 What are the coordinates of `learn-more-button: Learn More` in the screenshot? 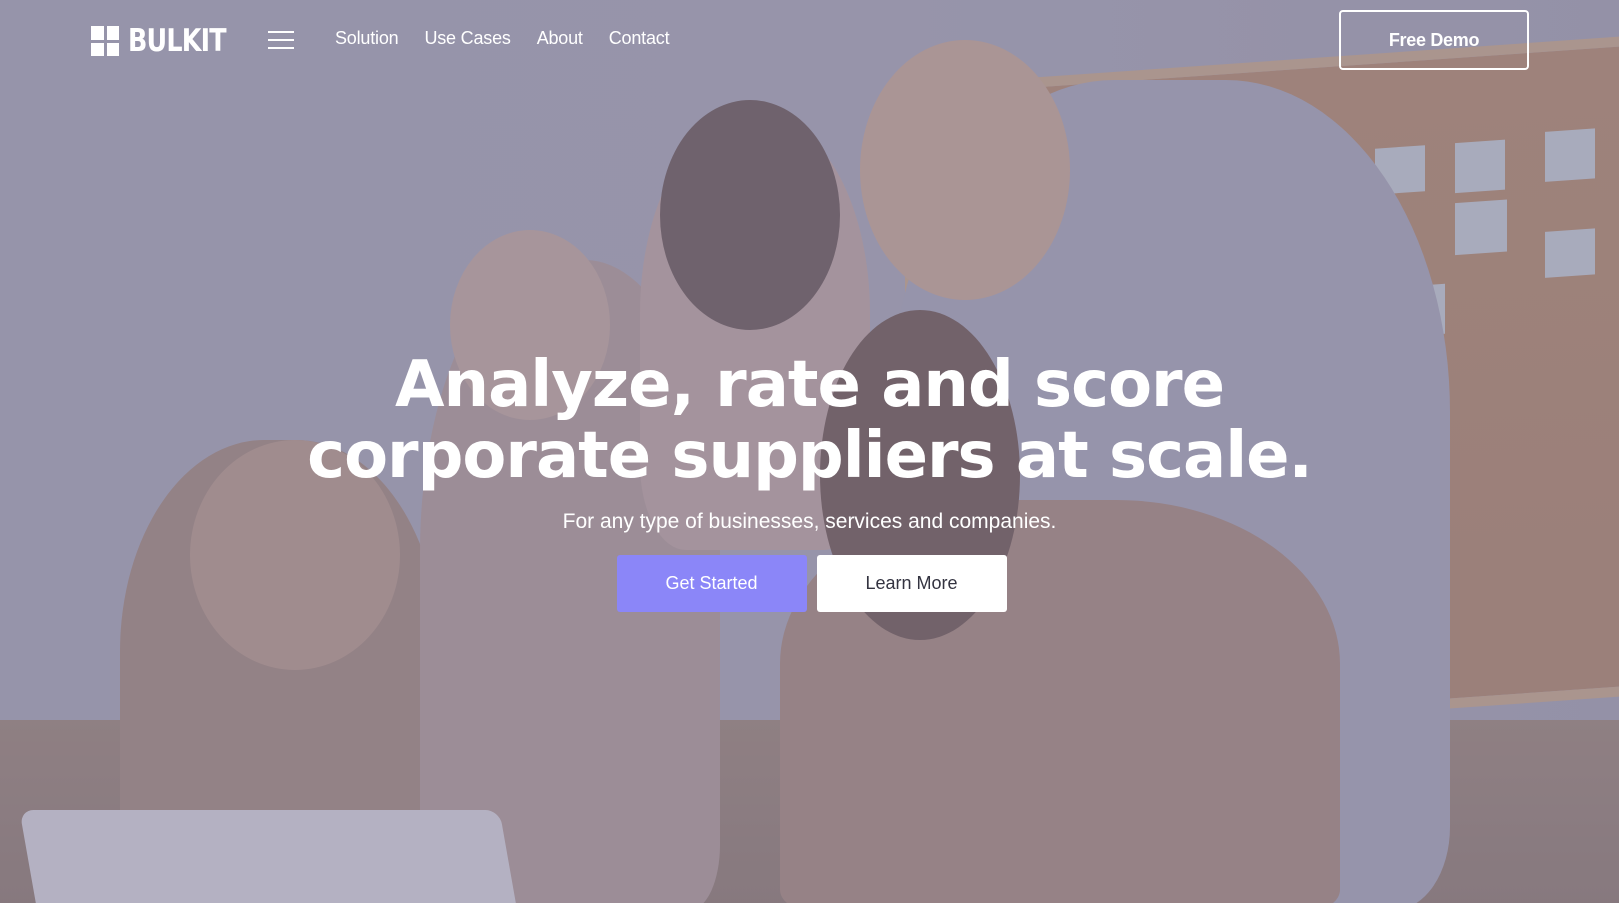 It's located at (911, 583).